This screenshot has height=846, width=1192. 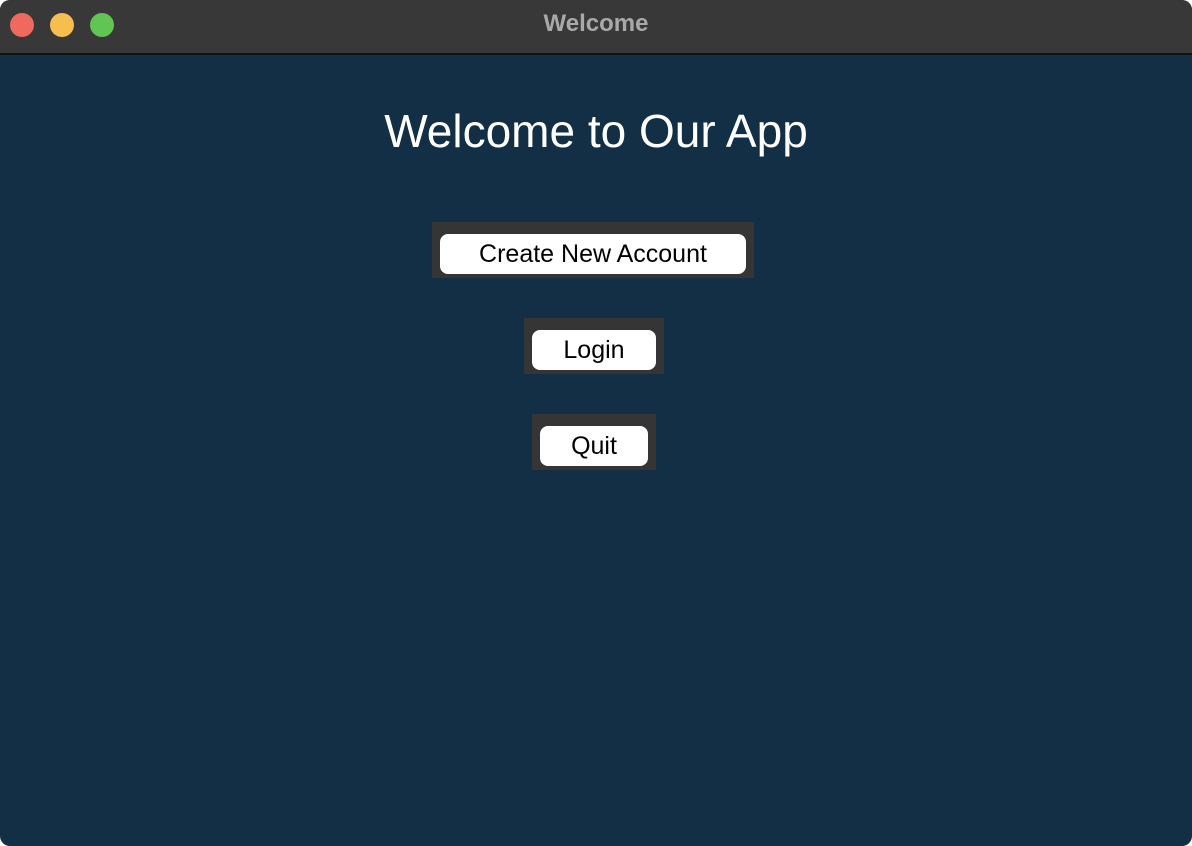 I want to click on title-bar: Welcome, so click(x=596, y=27).